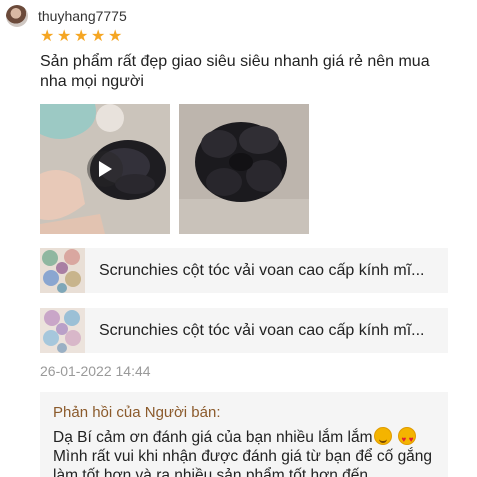 Image resolution: width=477 pixels, height=477 pixels. What do you see at coordinates (95, 371) in the screenshot?
I see `review-date: 26-01-2022 14:44` at bounding box center [95, 371].